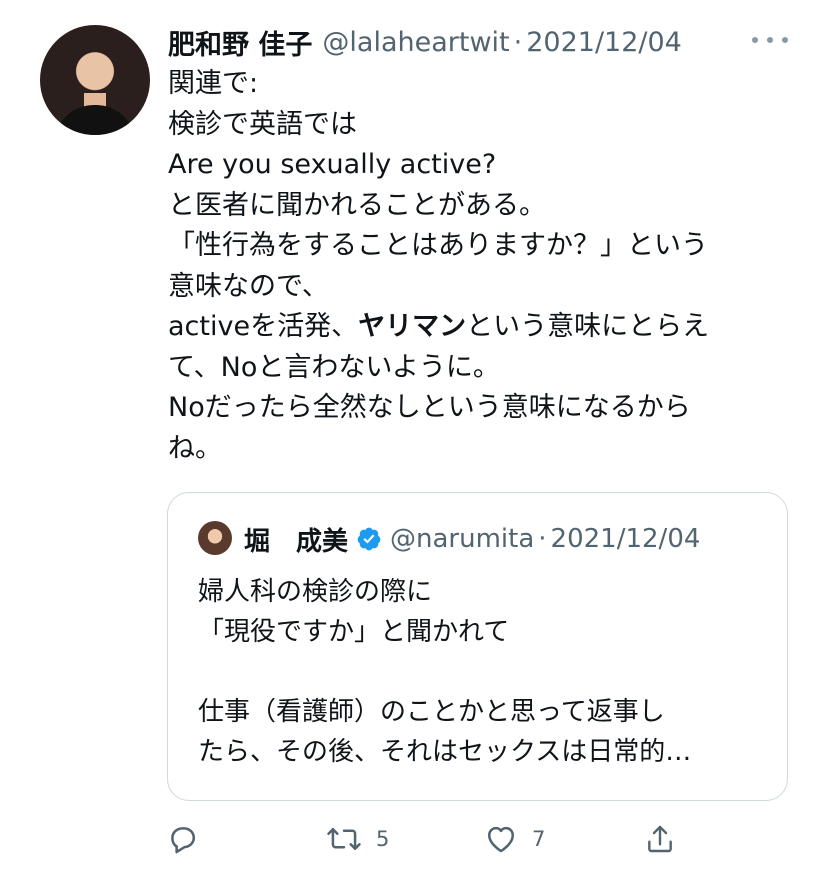 The image size is (828, 886). What do you see at coordinates (240, 42) in the screenshot?
I see `author-name: 肥和野 佳子` at bounding box center [240, 42].